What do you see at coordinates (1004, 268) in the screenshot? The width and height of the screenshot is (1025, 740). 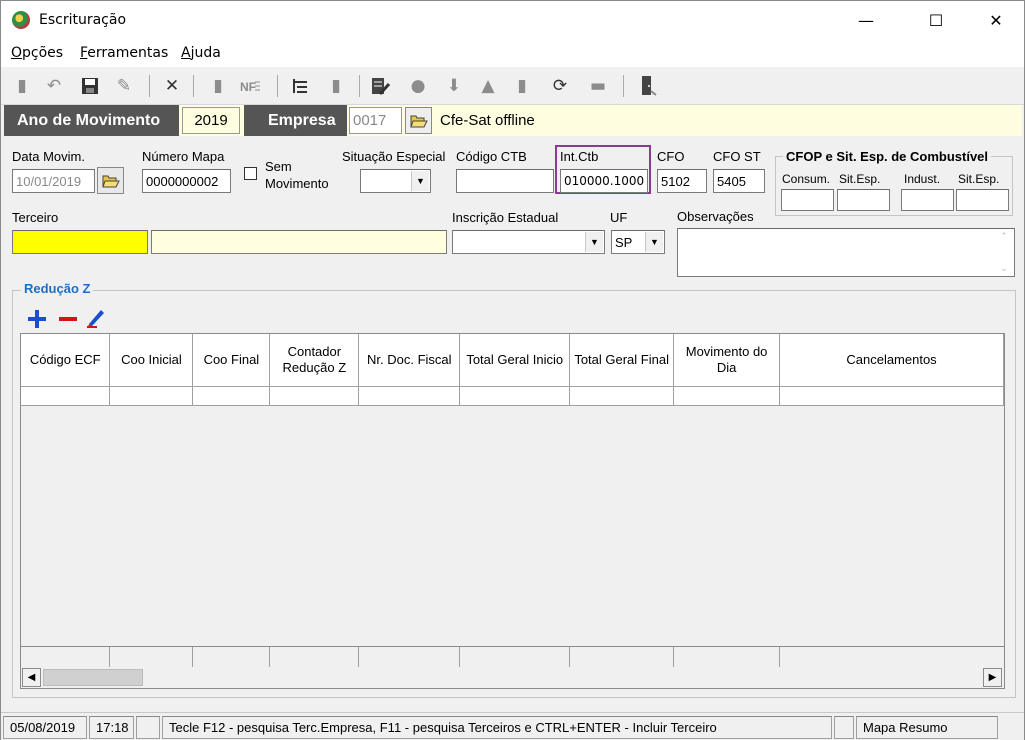 I see `scroll-down-icon: ⌄` at bounding box center [1004, 268].